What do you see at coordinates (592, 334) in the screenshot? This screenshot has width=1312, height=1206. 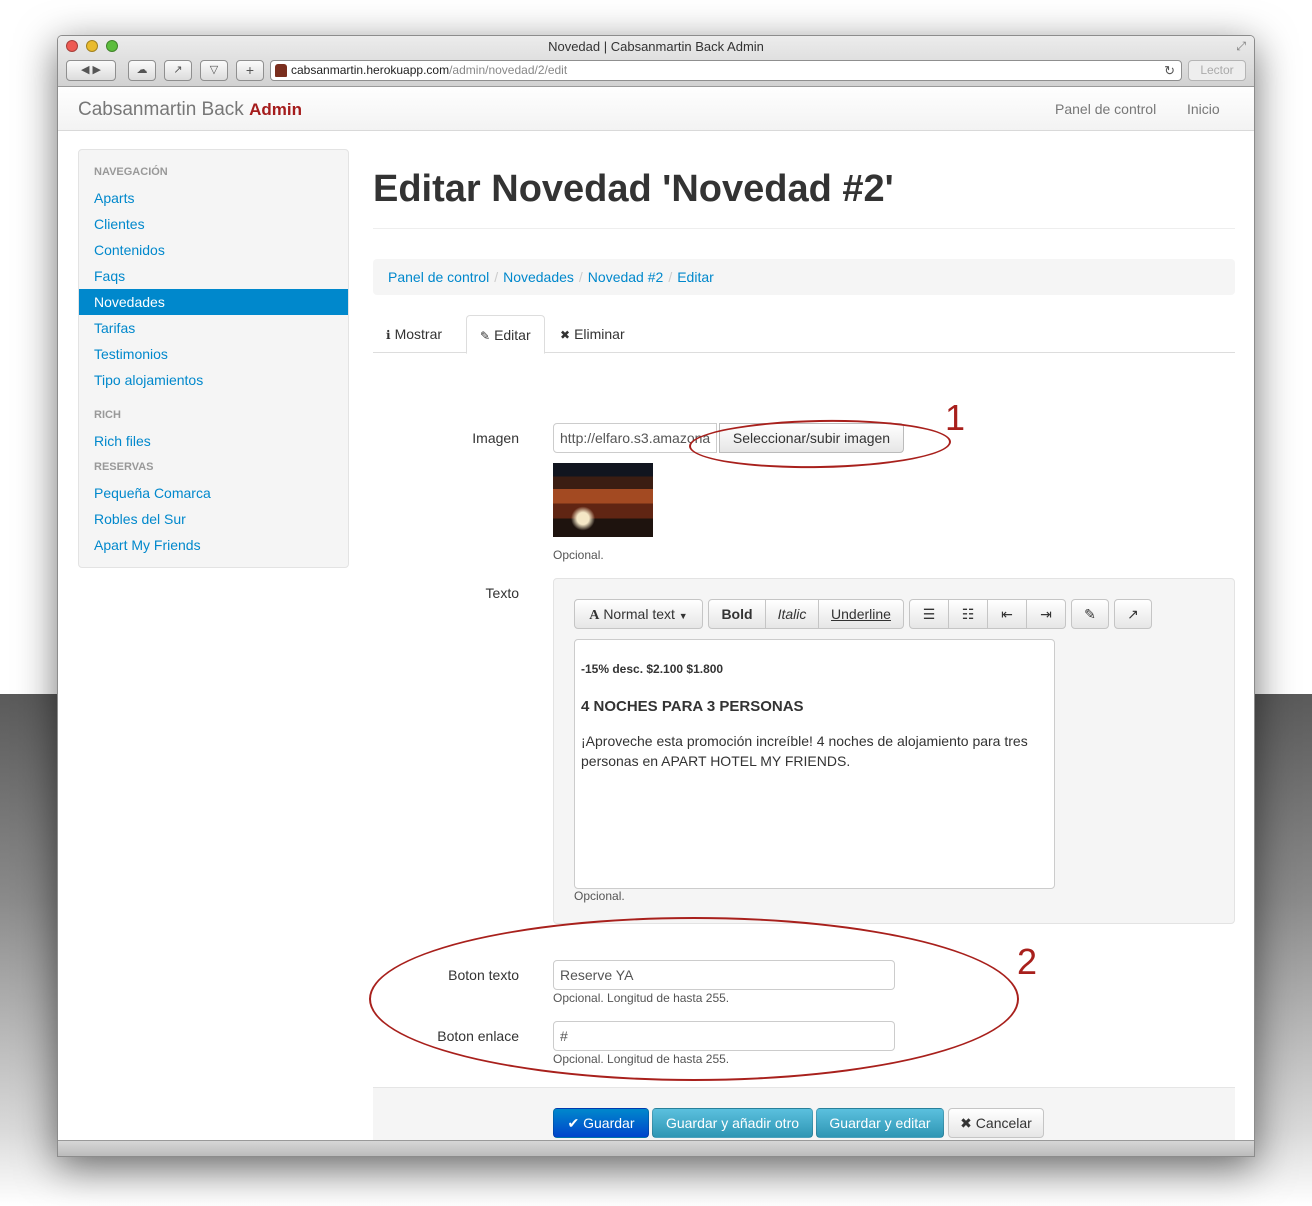 I see `tab-eliminar: ✖ Eliminar` at bounding box center [592, 334].